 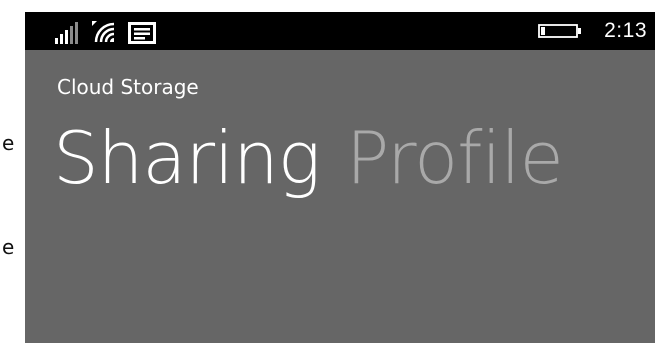 I want to click on message-icon, so click(x=142, y=33).